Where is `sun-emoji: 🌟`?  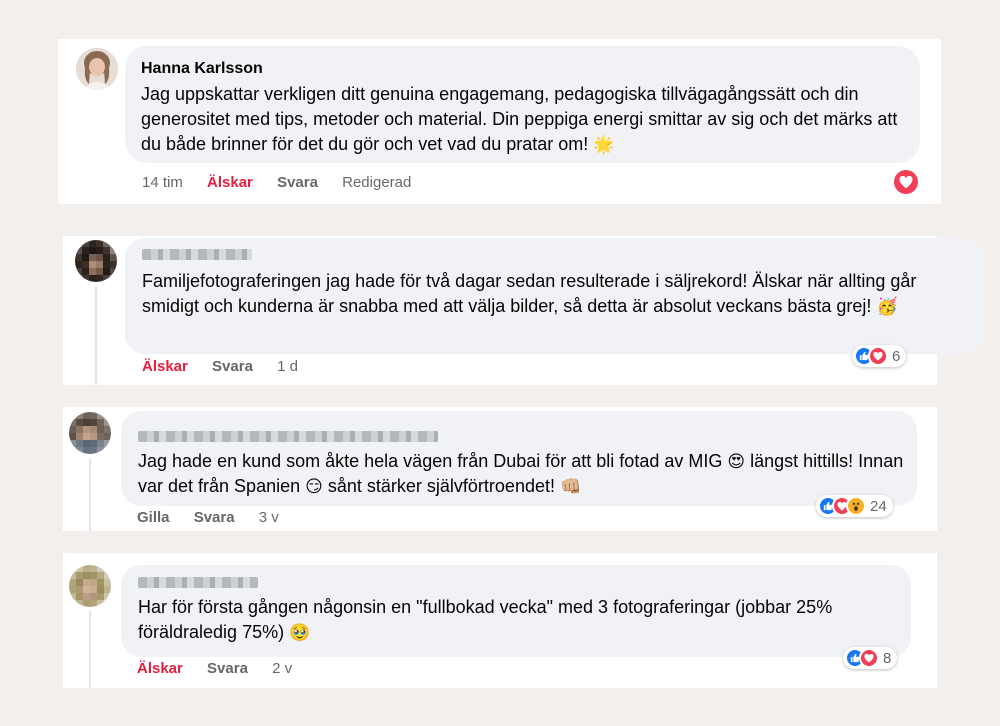 sun-emoji: 🌟 is located at coordinates (604, 144).